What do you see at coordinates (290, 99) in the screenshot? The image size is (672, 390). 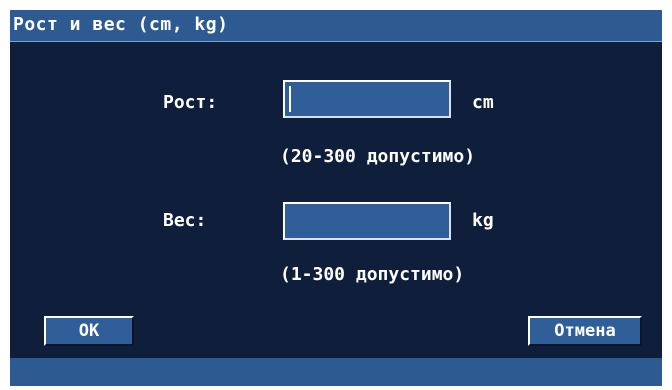 I see `text-cursor` at bounding box center [290, 99].